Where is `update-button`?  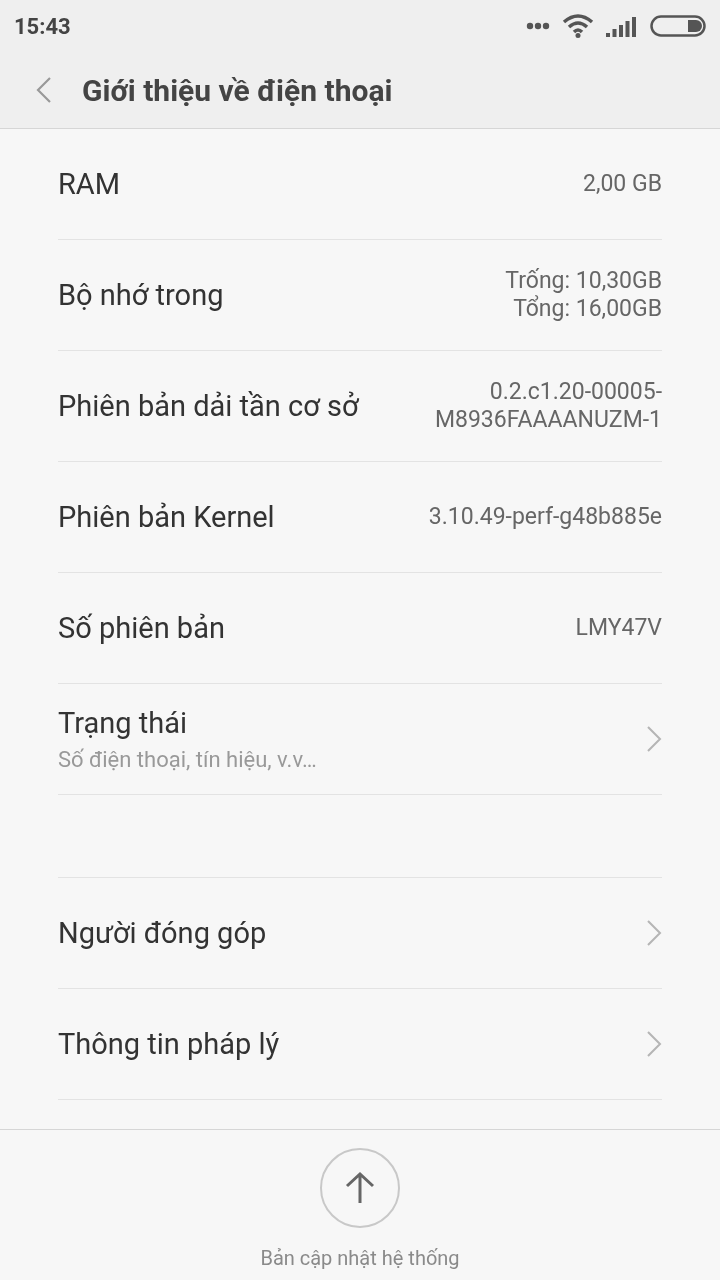
update-button is located at coordinates (360, 1188).